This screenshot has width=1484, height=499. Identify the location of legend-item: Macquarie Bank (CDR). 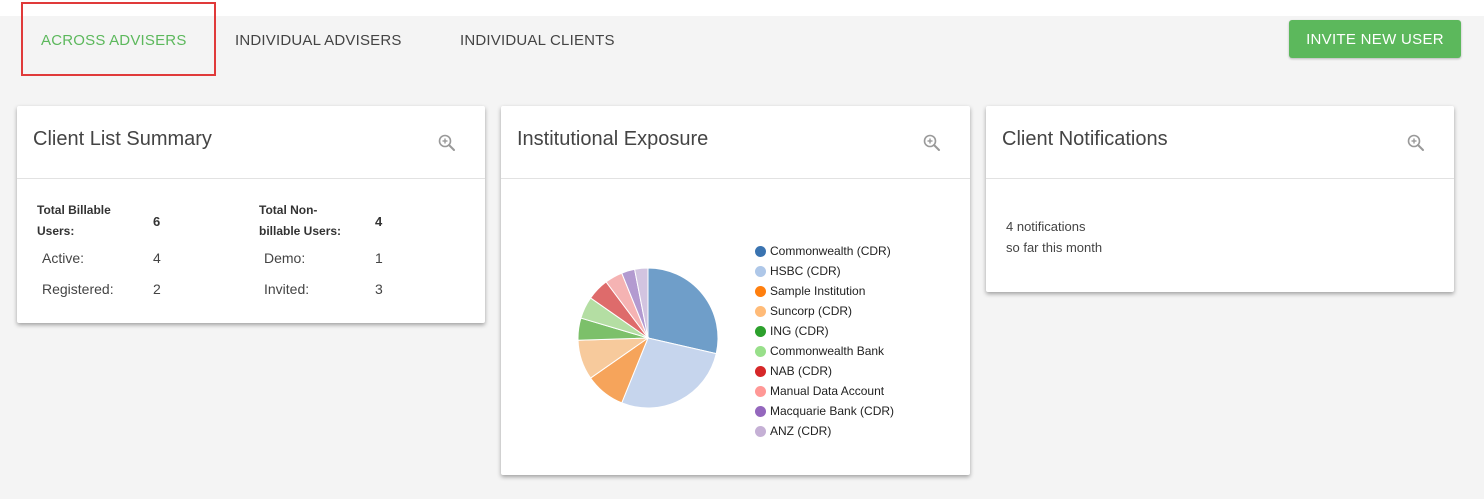
(824, 411).